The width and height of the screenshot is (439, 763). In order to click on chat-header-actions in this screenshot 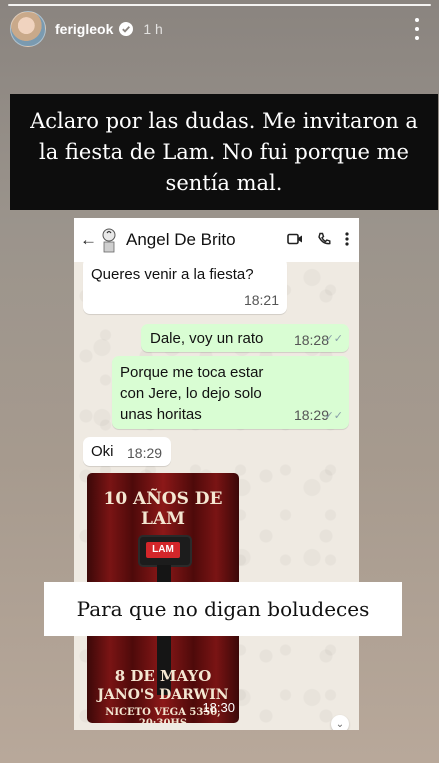, I will do `click(318, 239)`.